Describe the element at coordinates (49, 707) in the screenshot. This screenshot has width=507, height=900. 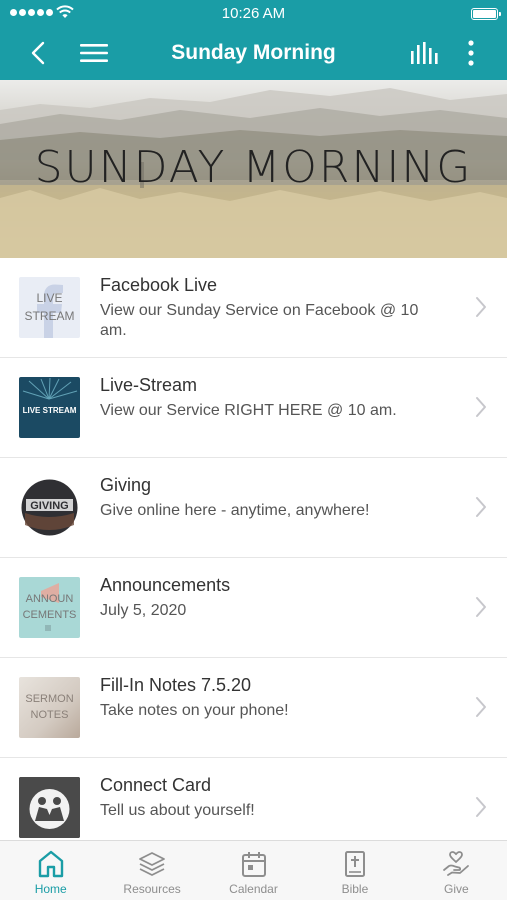
I see `sermon-notes-thumbnail: SERMON NOTES` at that location.